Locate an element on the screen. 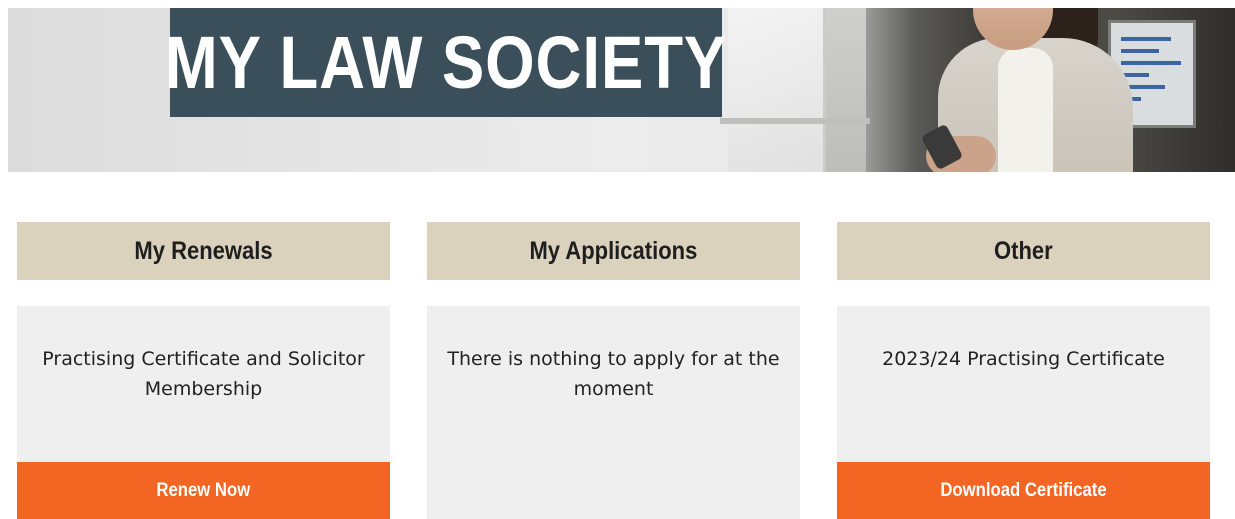 This screenshot has height=519, width=1235. other-header: Other is located at coordinates (1023, 251).